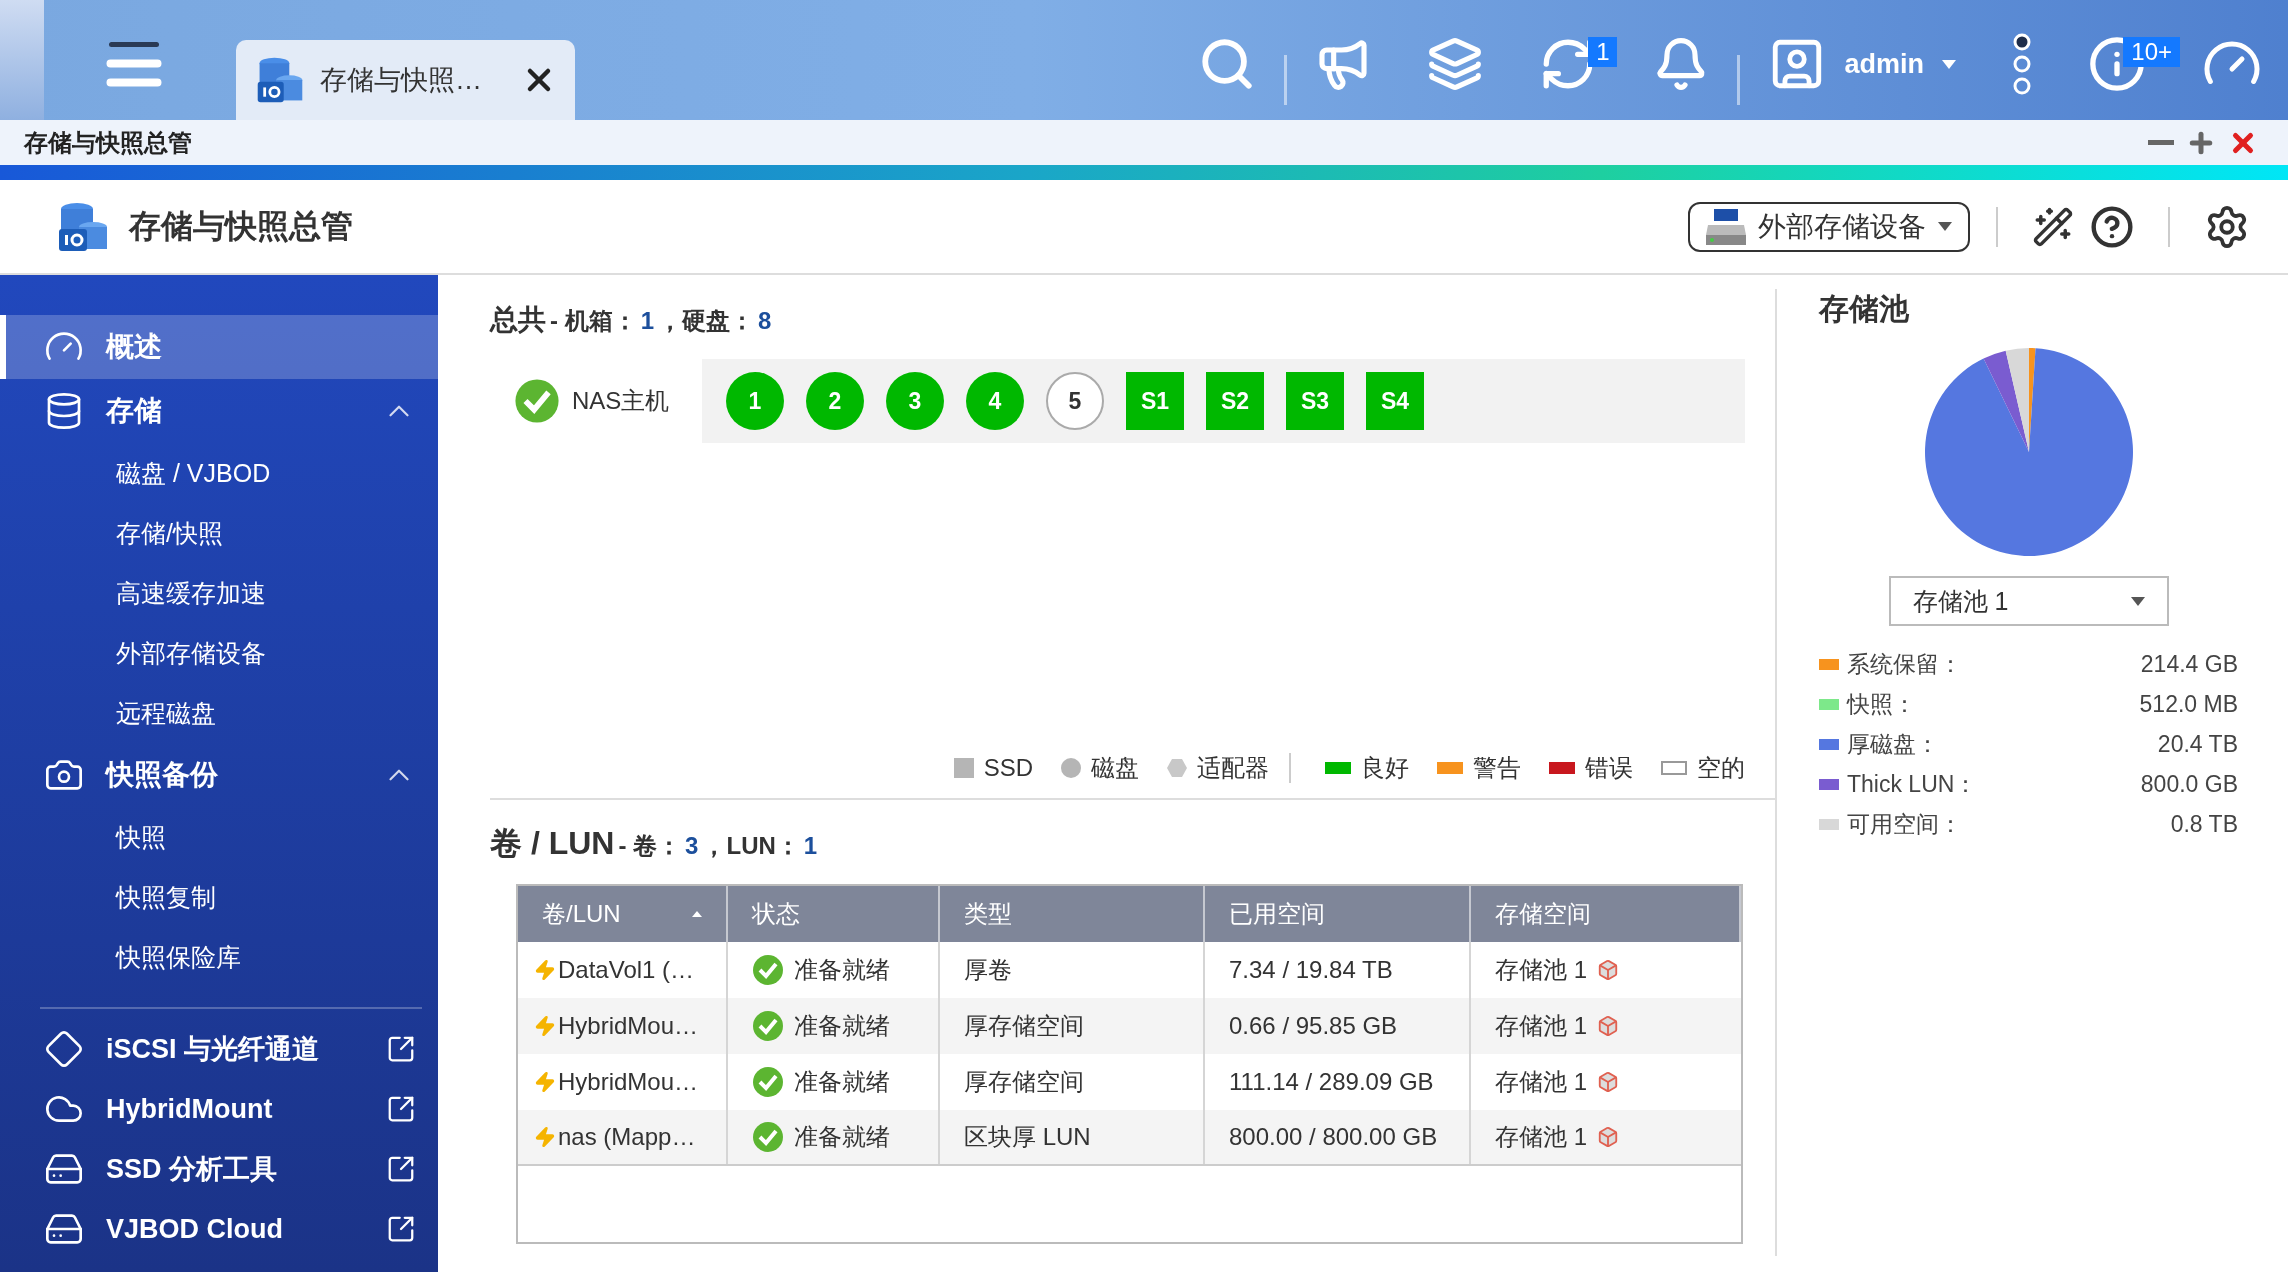  I want to click on help-icon, so click(2112, 226).